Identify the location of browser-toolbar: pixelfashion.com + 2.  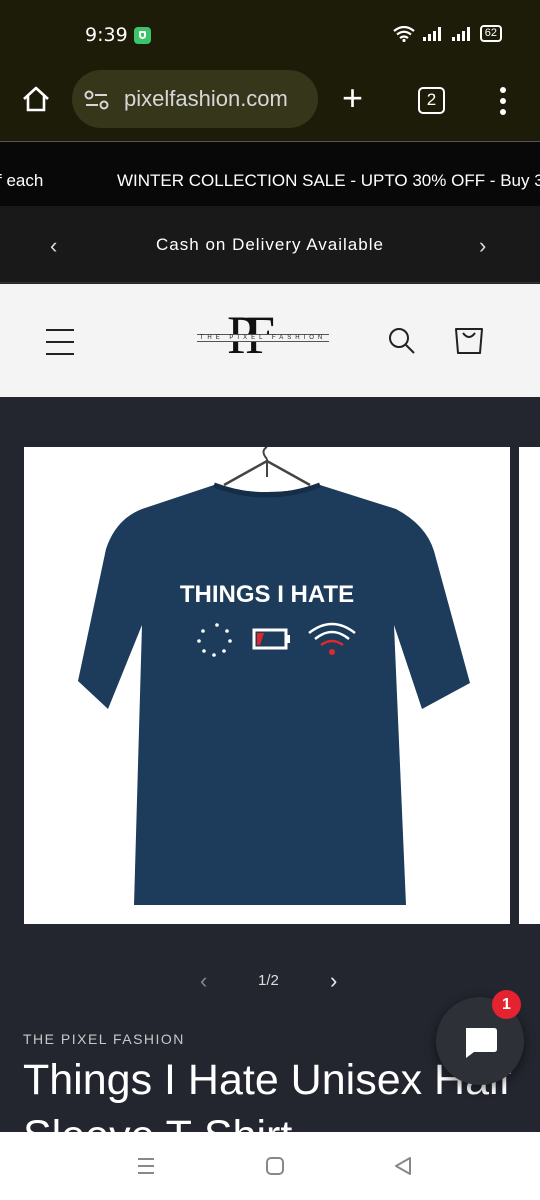
(270, 106).